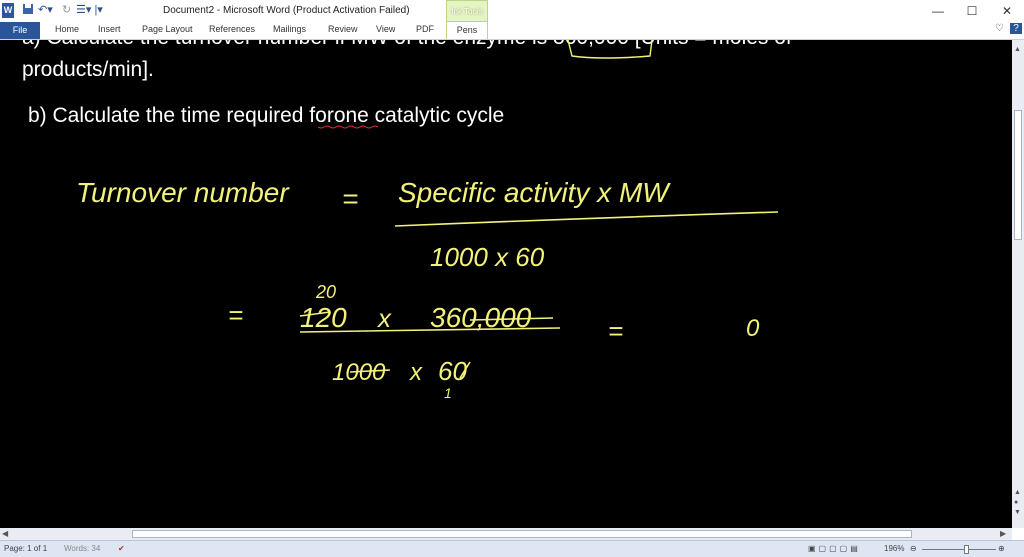  Describe the element at coordinates (235, 315) in the screenshot. I see `ink-eq2: =` at that location.